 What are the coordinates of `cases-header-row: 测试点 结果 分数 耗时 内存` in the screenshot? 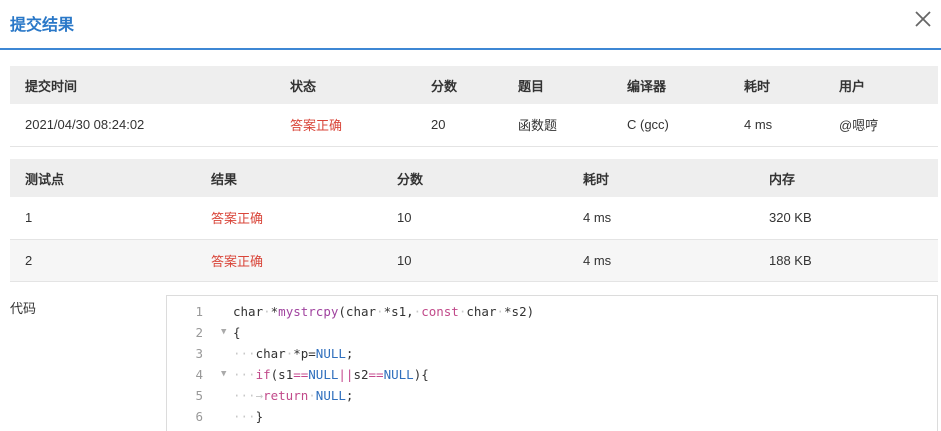 It's located at (474, 178).